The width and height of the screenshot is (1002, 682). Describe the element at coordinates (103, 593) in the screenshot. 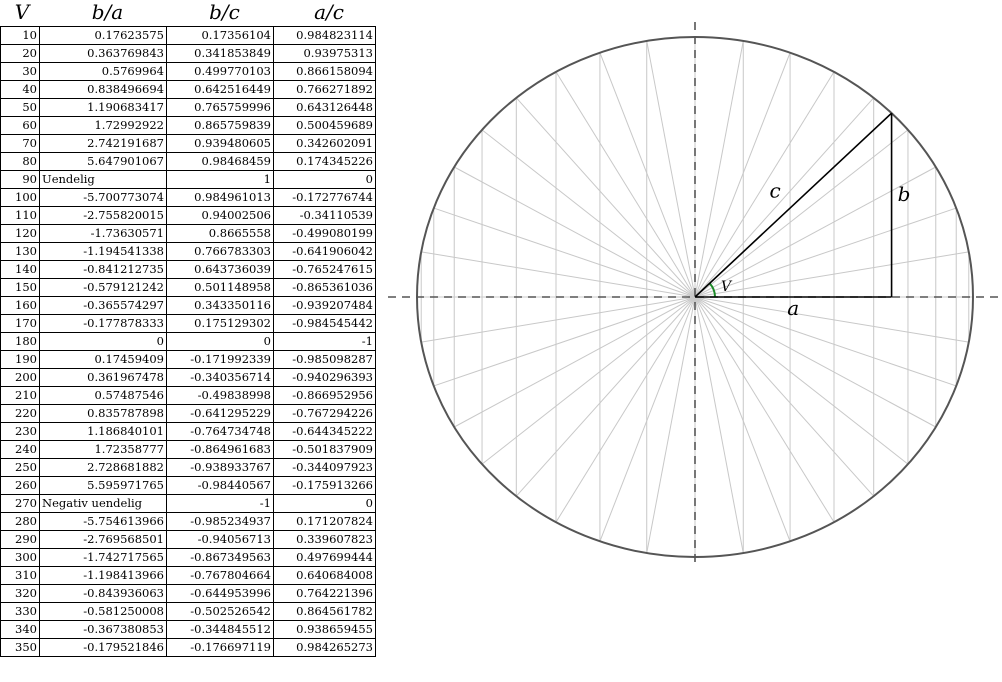

I see `cell-b-over-a: -0.843936063` at that location.